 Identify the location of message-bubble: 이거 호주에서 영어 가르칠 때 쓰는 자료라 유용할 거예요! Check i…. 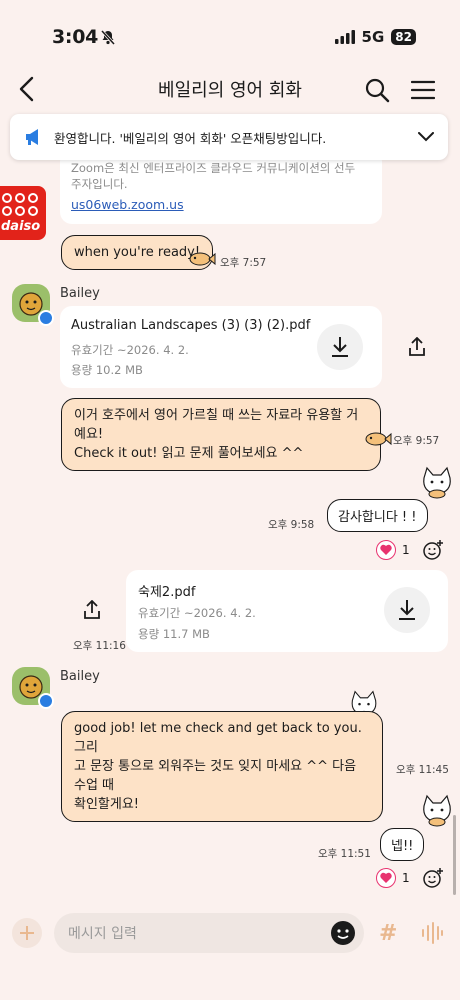
(221, 434).